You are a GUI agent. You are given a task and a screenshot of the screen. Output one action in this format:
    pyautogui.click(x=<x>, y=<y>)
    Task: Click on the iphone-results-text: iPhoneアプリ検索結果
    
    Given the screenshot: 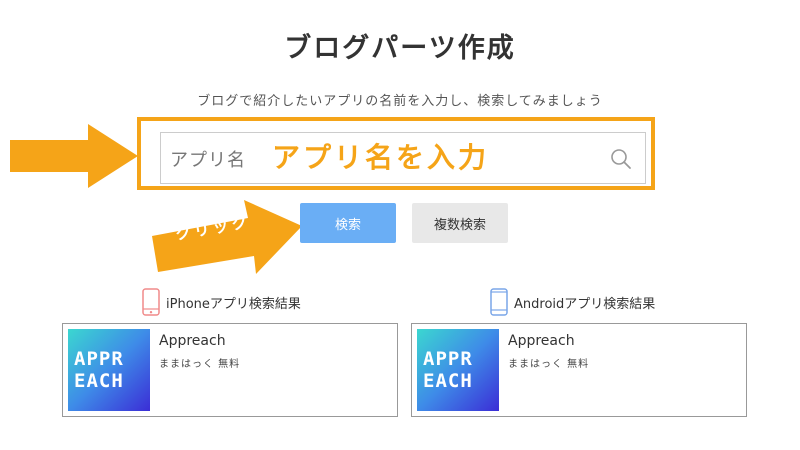 What is the action you would take?
    pyautogui.click(x=233, y=304)
    